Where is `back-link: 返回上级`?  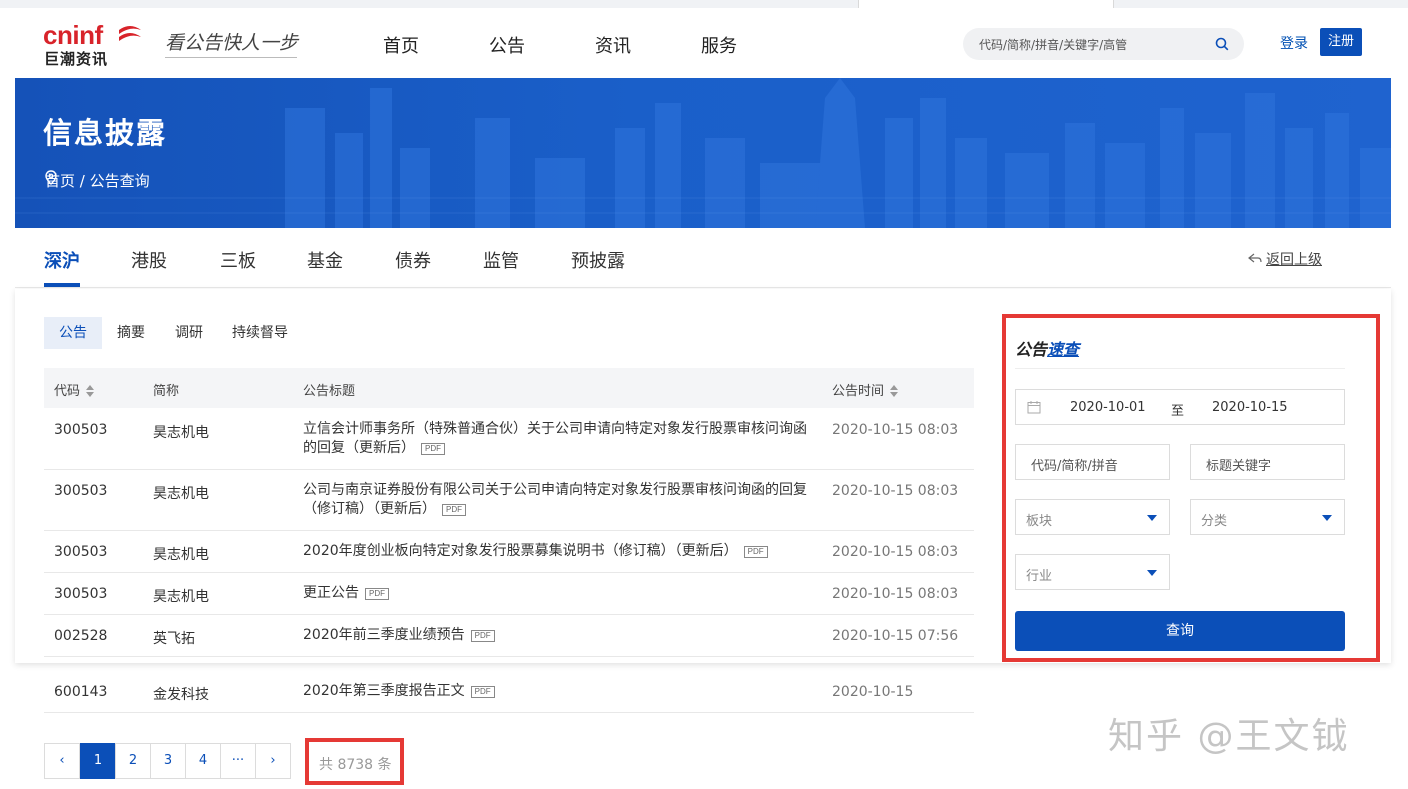 back-link: 返回上级 is located at coordinates (1285, 259).